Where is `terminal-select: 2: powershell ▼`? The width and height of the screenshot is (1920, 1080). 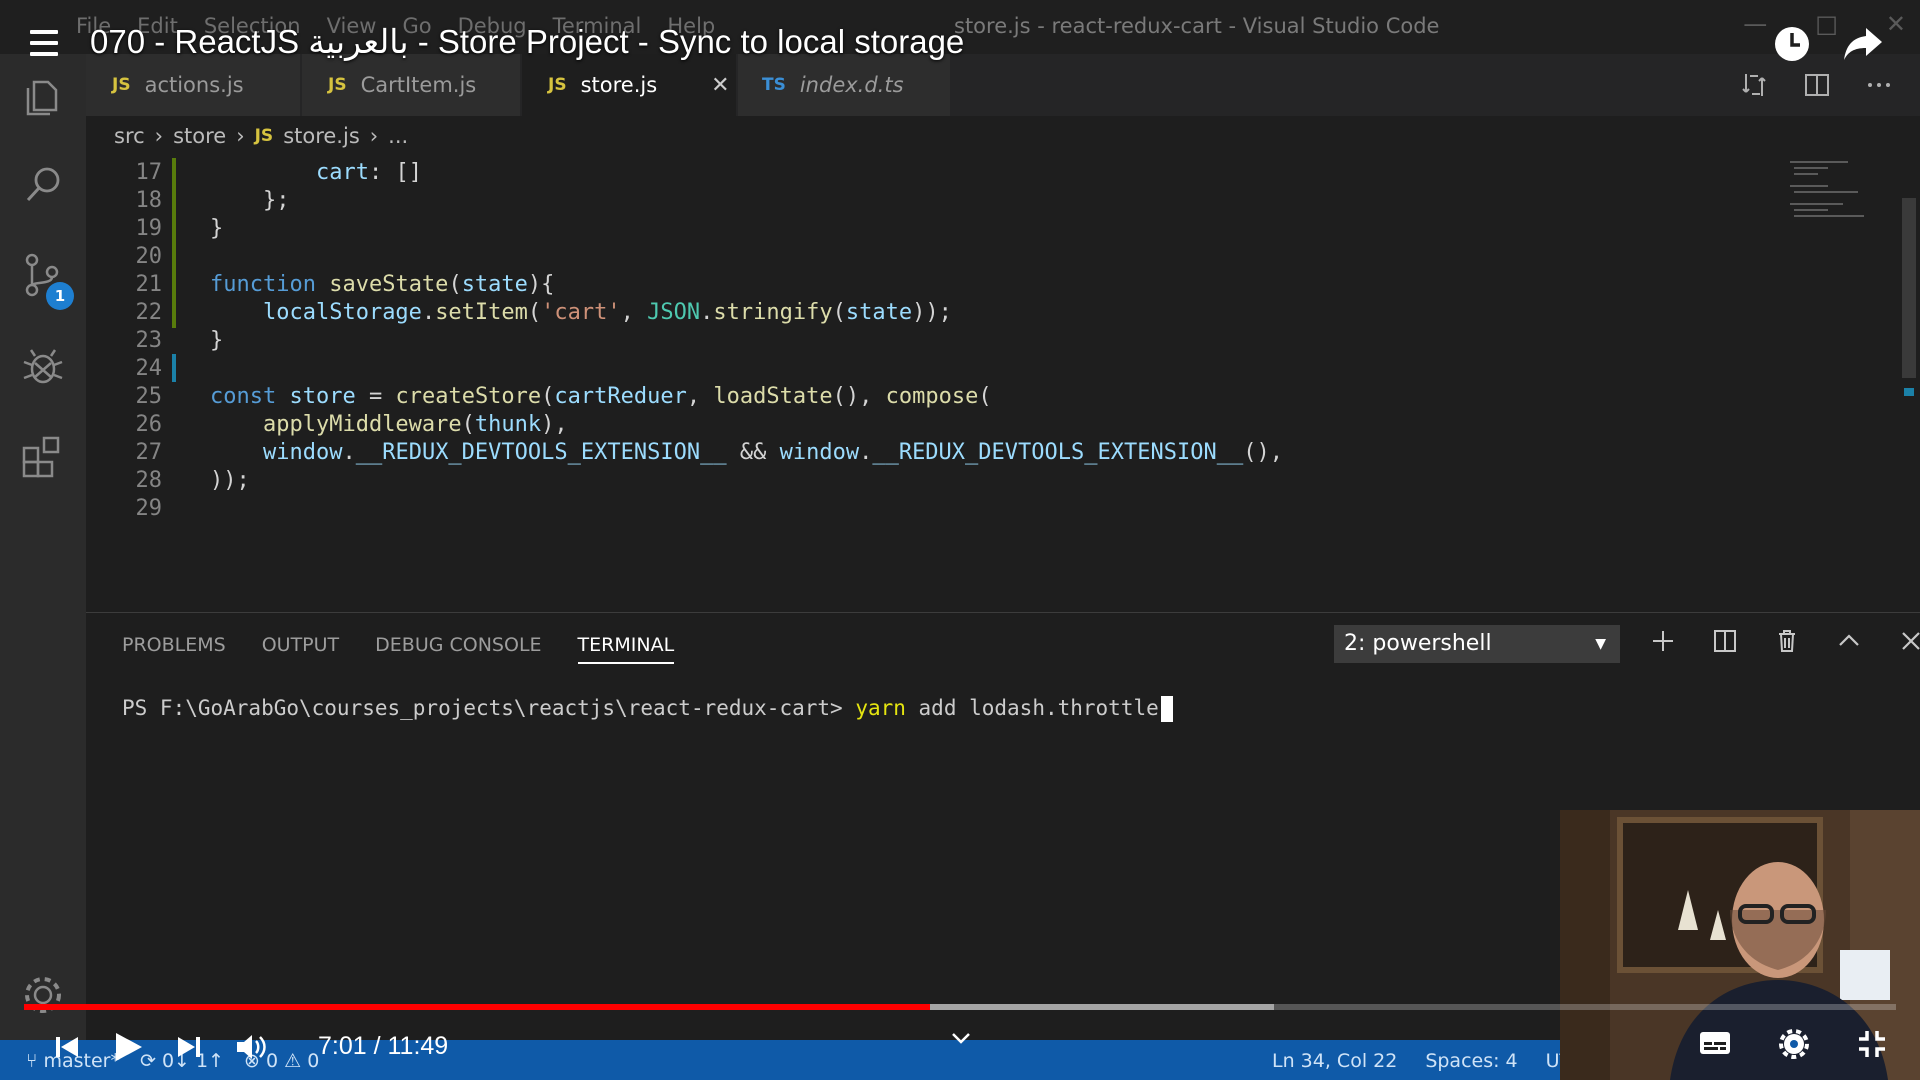
terminal-select: 2: powershell ▼ is located at coordinates (1477, 644).